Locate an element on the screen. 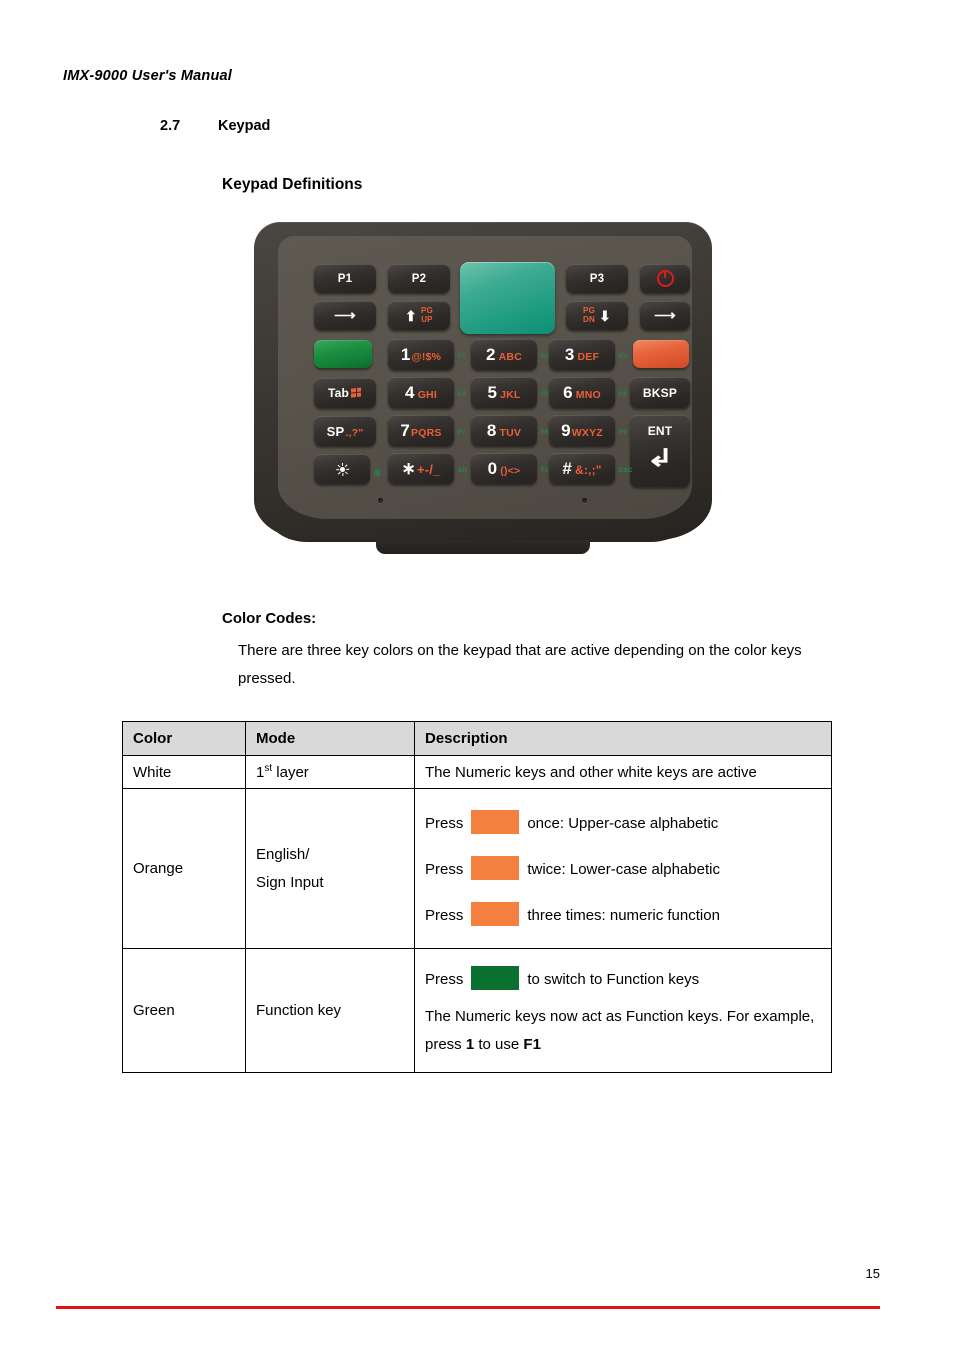 This screenshot has height=1351, width=954. key-up-arrow-page-up: ⬆ PG UP is located at coordinates (419, 315).